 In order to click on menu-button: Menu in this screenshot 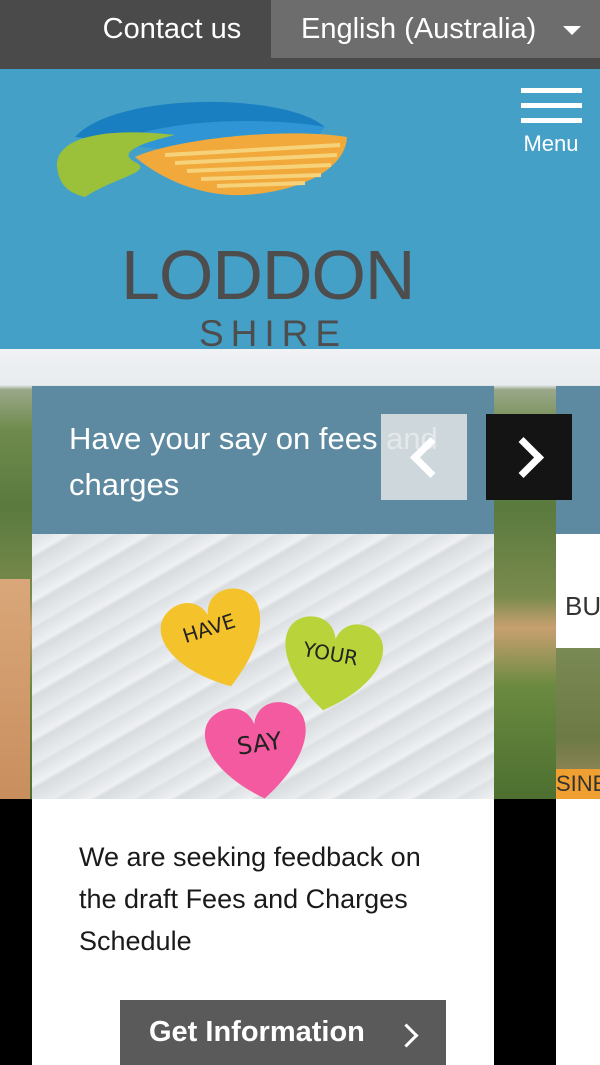, I will do `click(551, 125)`.